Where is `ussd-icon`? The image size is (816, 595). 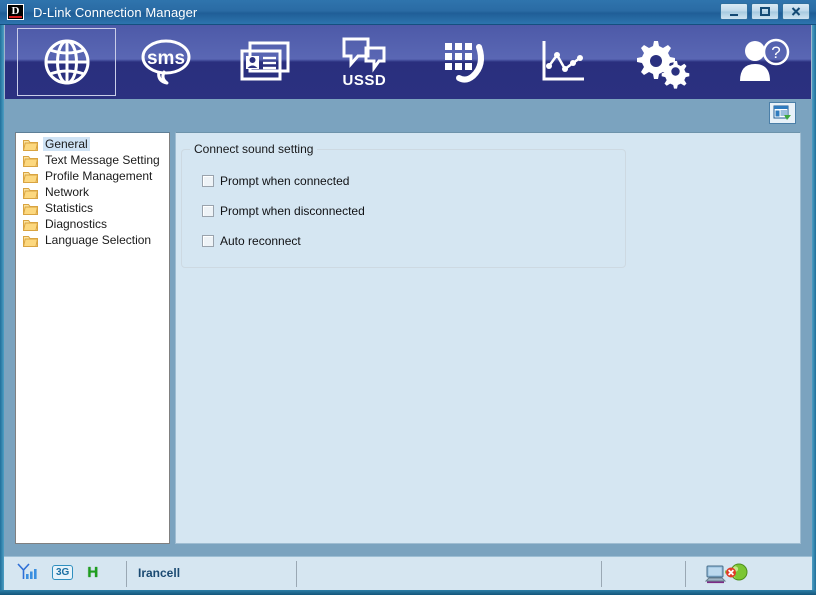 ussd-icon is located at coordinates (364, 55).